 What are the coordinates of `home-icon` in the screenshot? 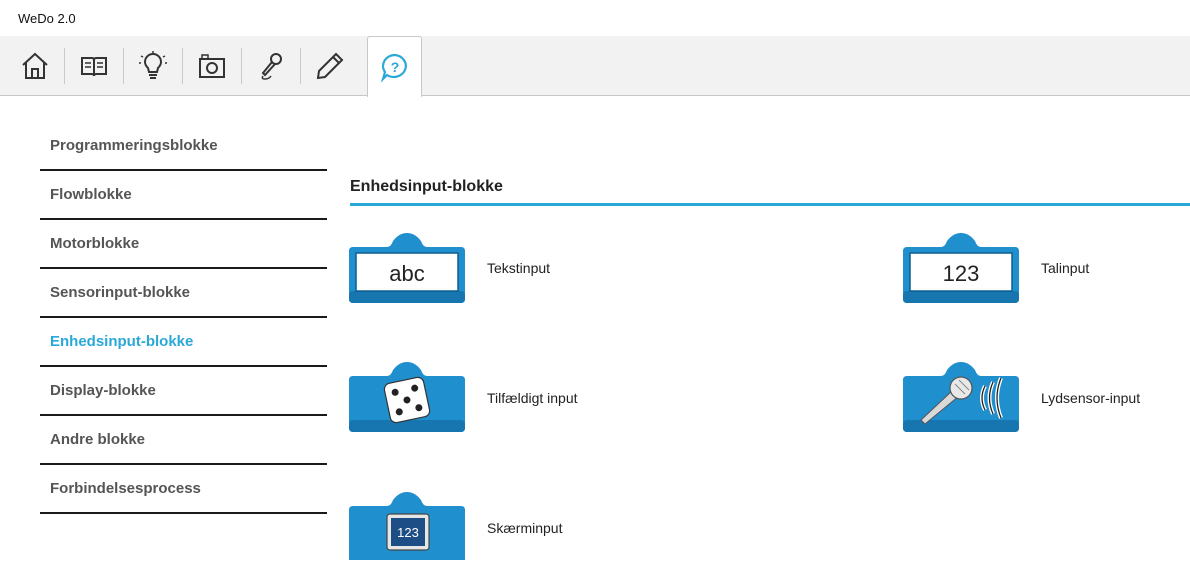 It's located at (34, 65).